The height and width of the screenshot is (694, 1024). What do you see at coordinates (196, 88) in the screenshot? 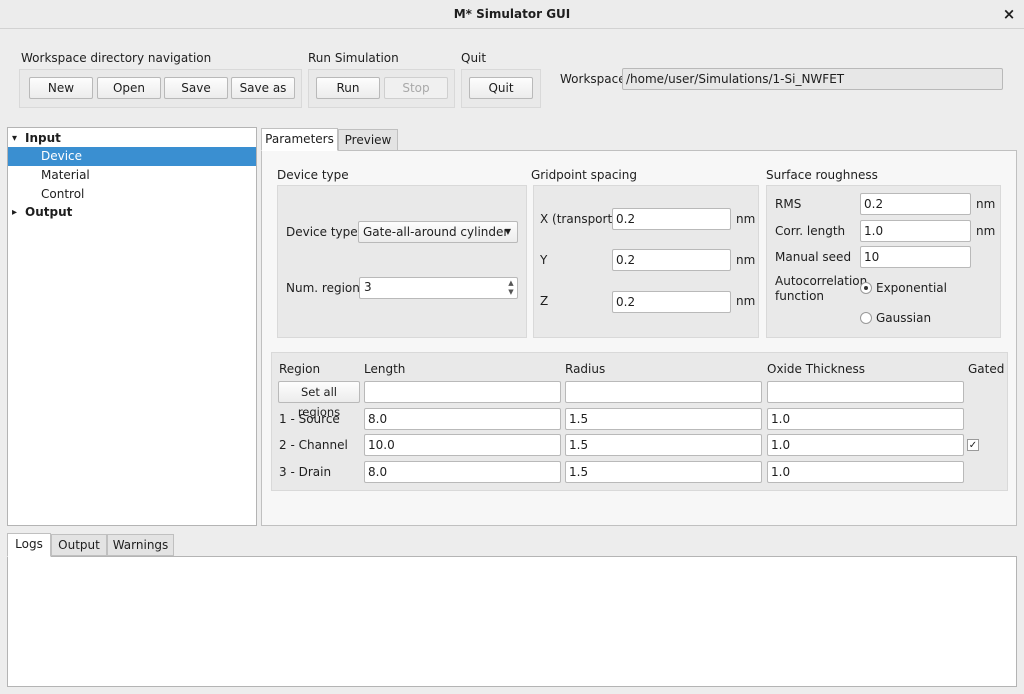
I see `save-button: Save` at bounding box center [196, 88].